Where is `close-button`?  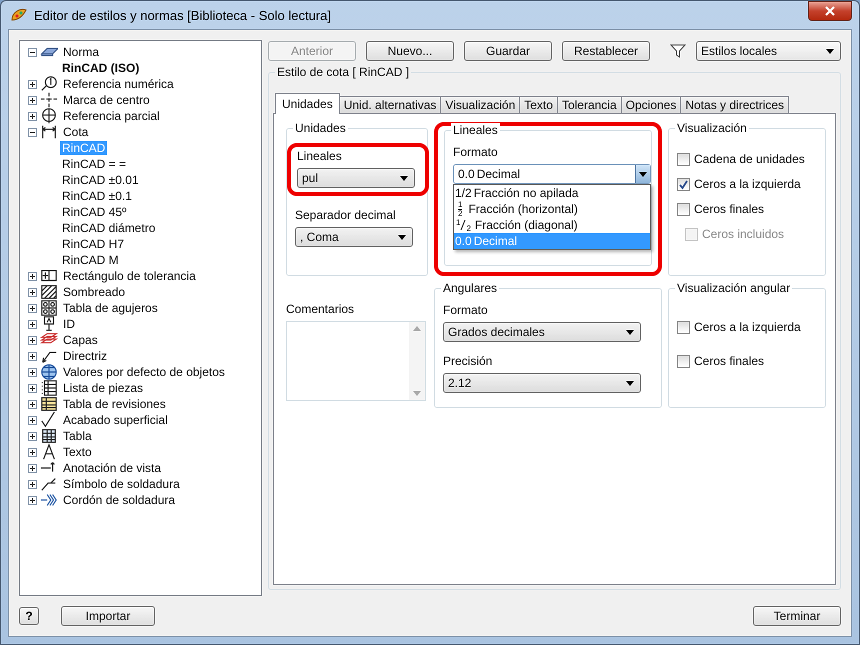
close-button is located at coordinates (830, 11).